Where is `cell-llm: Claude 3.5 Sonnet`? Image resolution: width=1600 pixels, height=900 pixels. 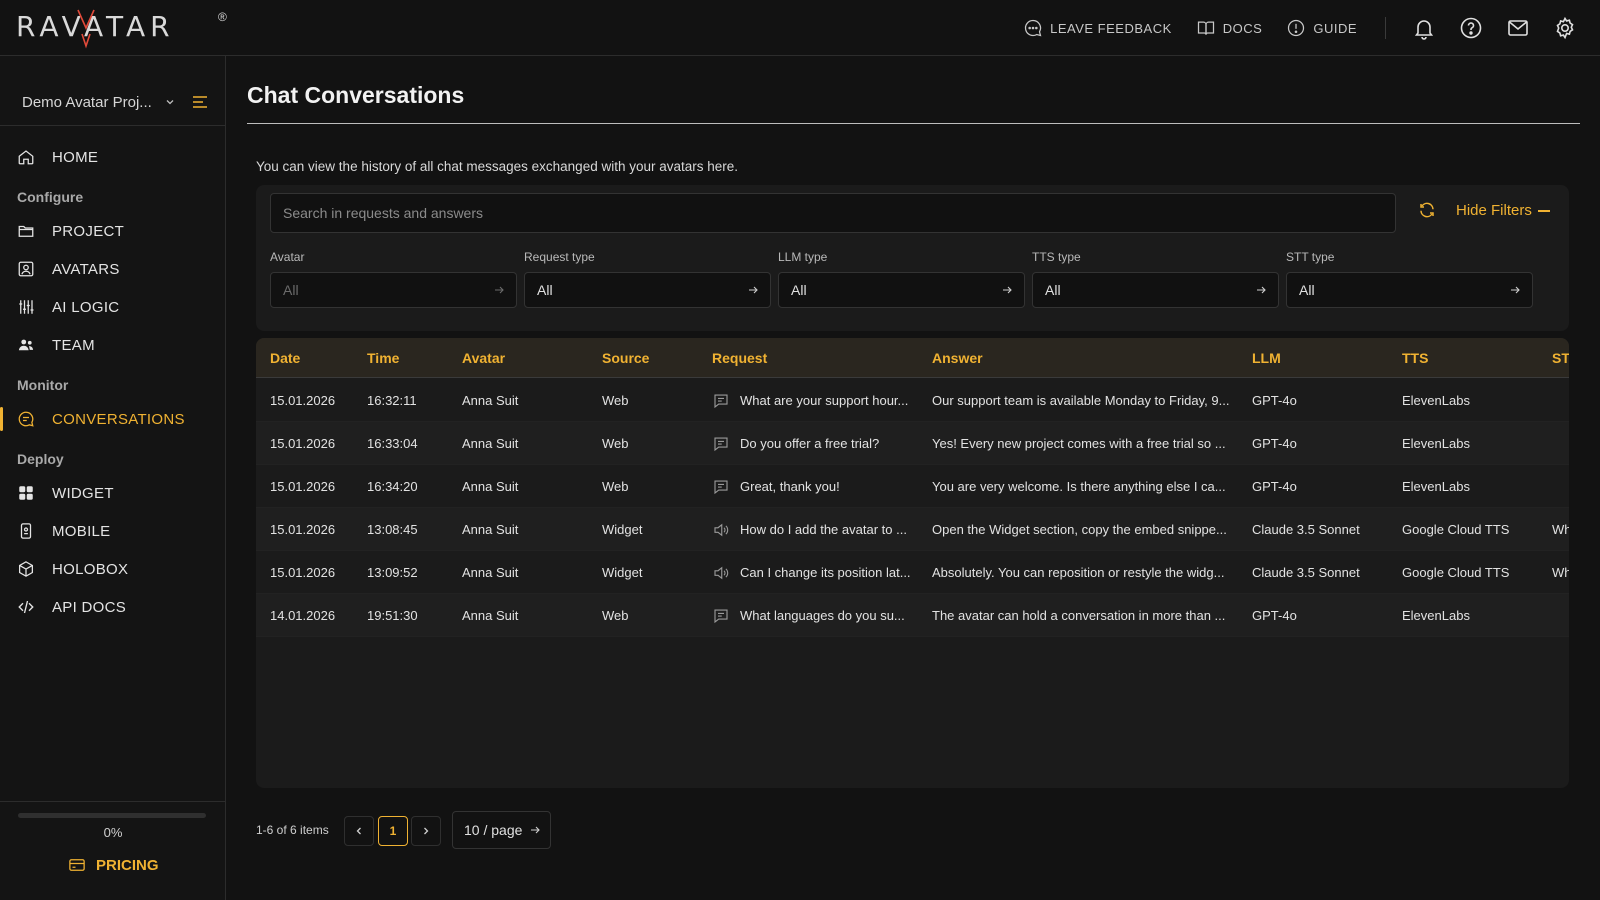 cell-llm: Claude 3.5 Sonnet is located at coordinates (1306, 572).